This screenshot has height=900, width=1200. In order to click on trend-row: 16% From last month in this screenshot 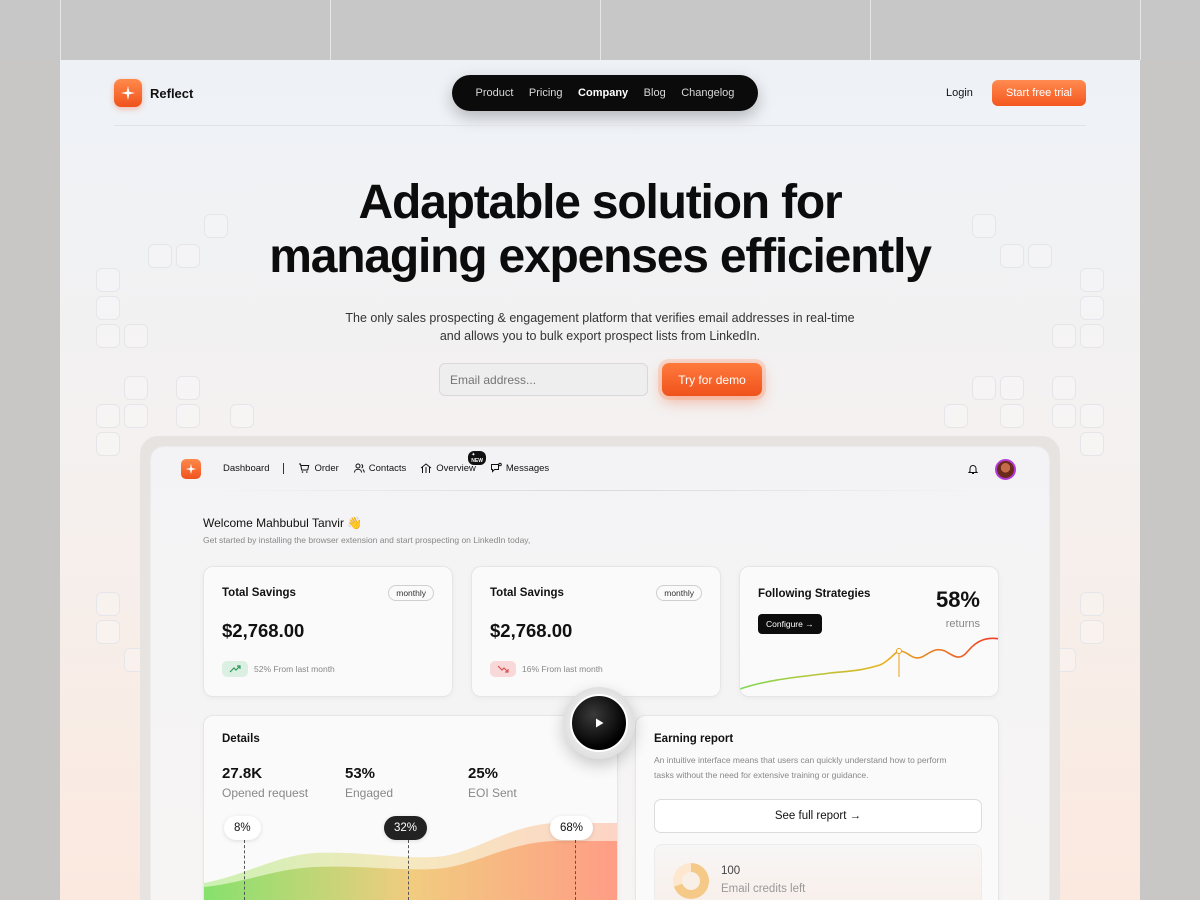, I will do `click(546, 669)`.